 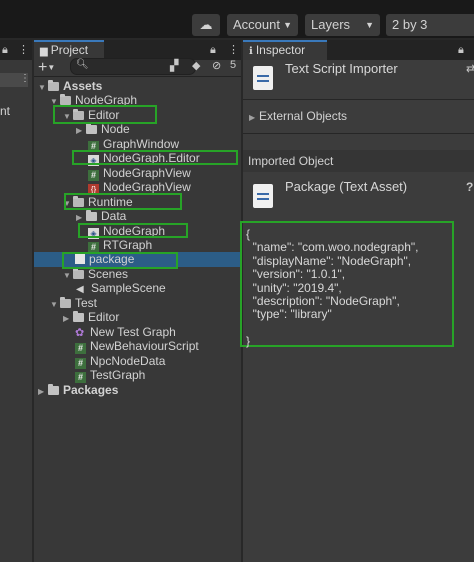 What do you see at coordinates (128, 361) in the screenshot?
I see `tree-label: NpcNodeData` at bounding box center [128, 361].